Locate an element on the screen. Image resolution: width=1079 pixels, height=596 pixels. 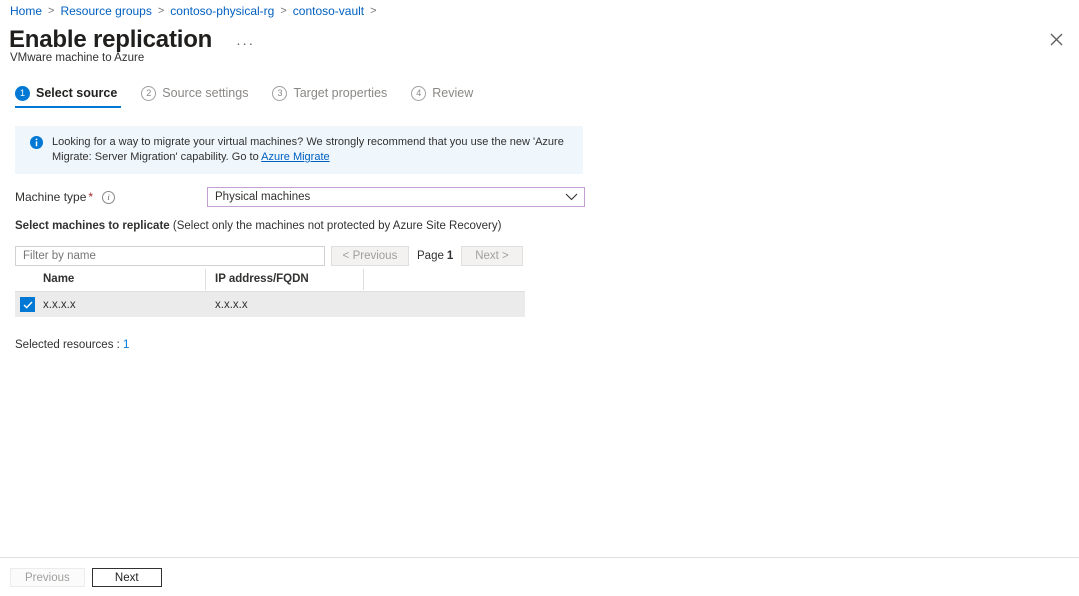
footer-divider is located at coordinates (539, 557).